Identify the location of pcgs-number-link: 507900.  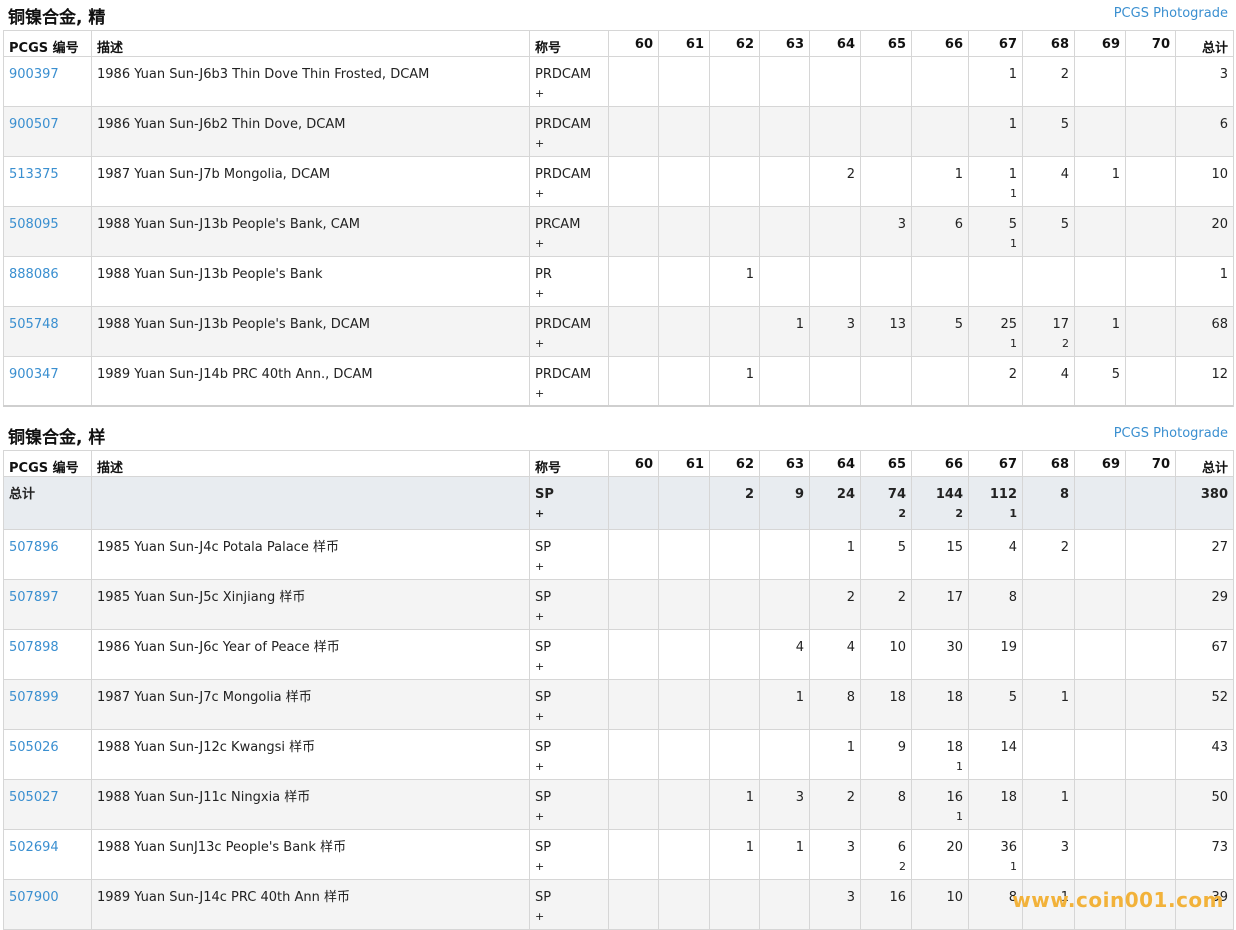
(34, 897).